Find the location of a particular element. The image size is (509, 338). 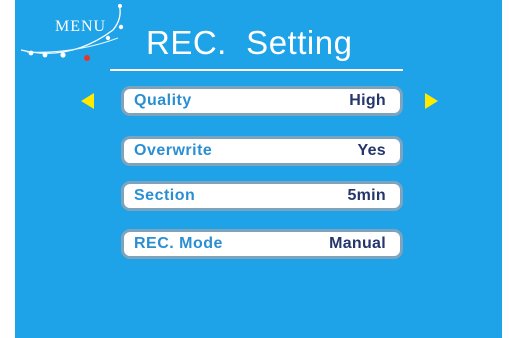

setting-label: Quality is located at coordinates (163, 100).